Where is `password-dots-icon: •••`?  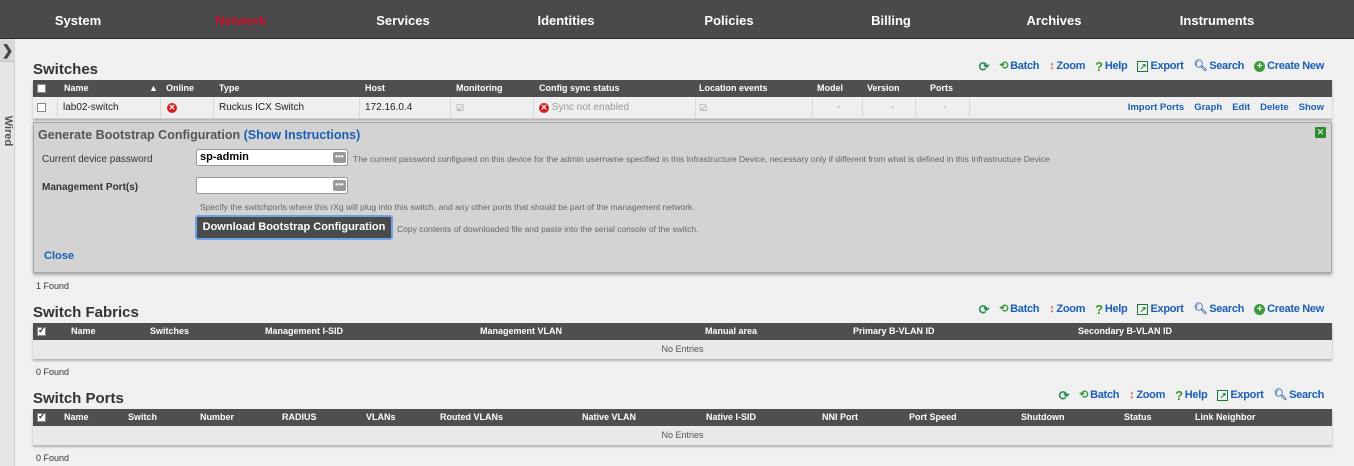 password-dots-icon: ••• is located at coordinates (339, 157).